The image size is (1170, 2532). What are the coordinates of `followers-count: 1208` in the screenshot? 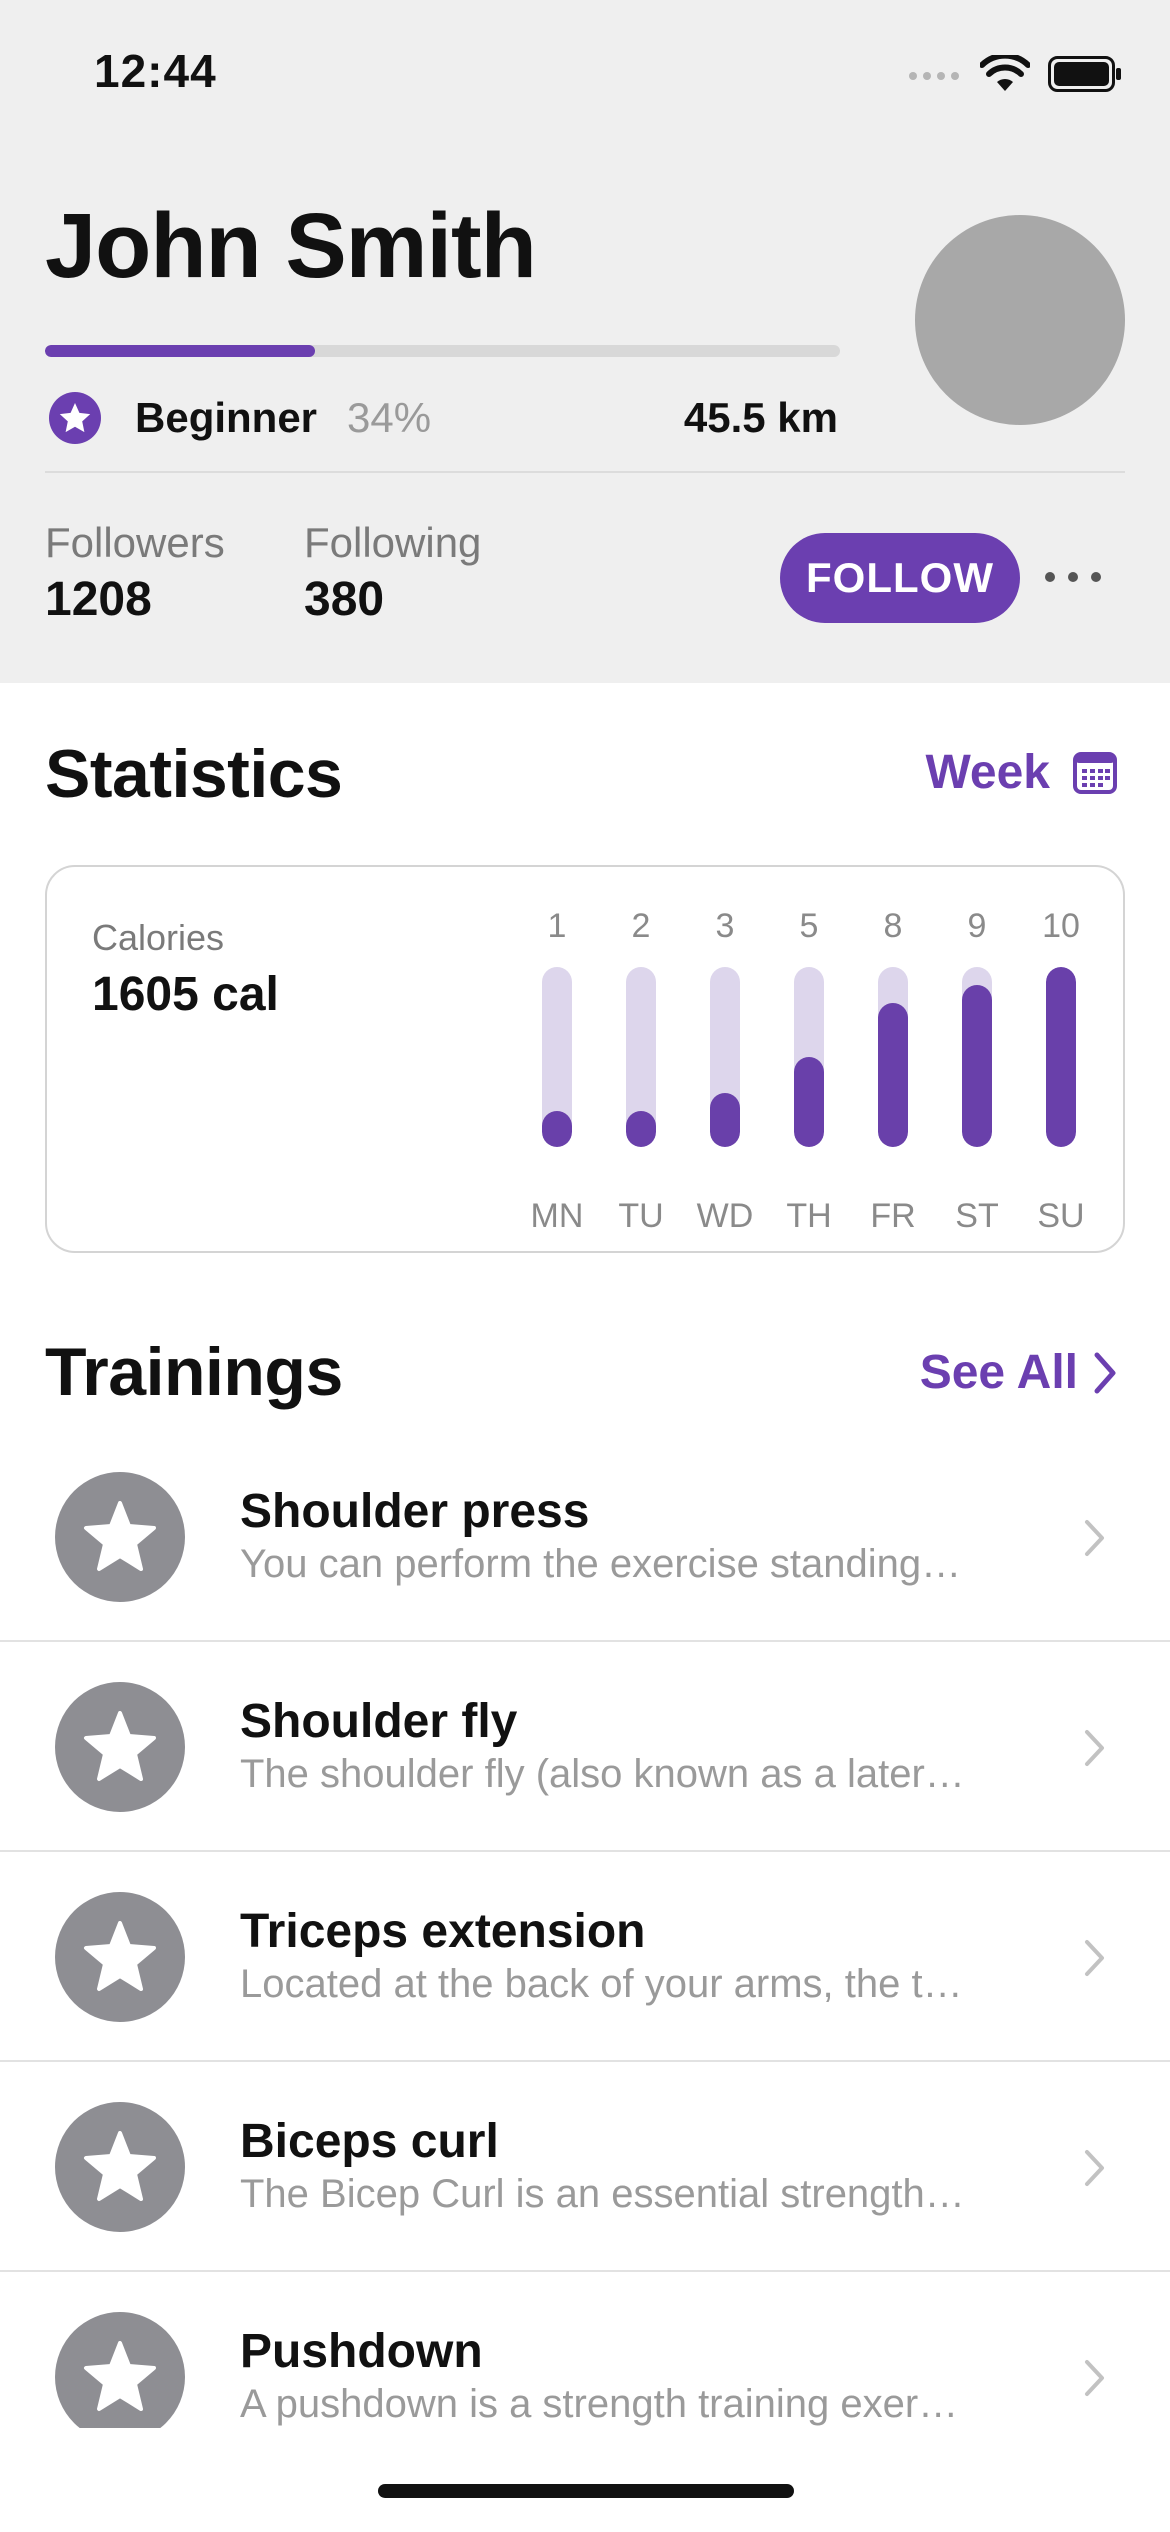 It's located at (98, 600).